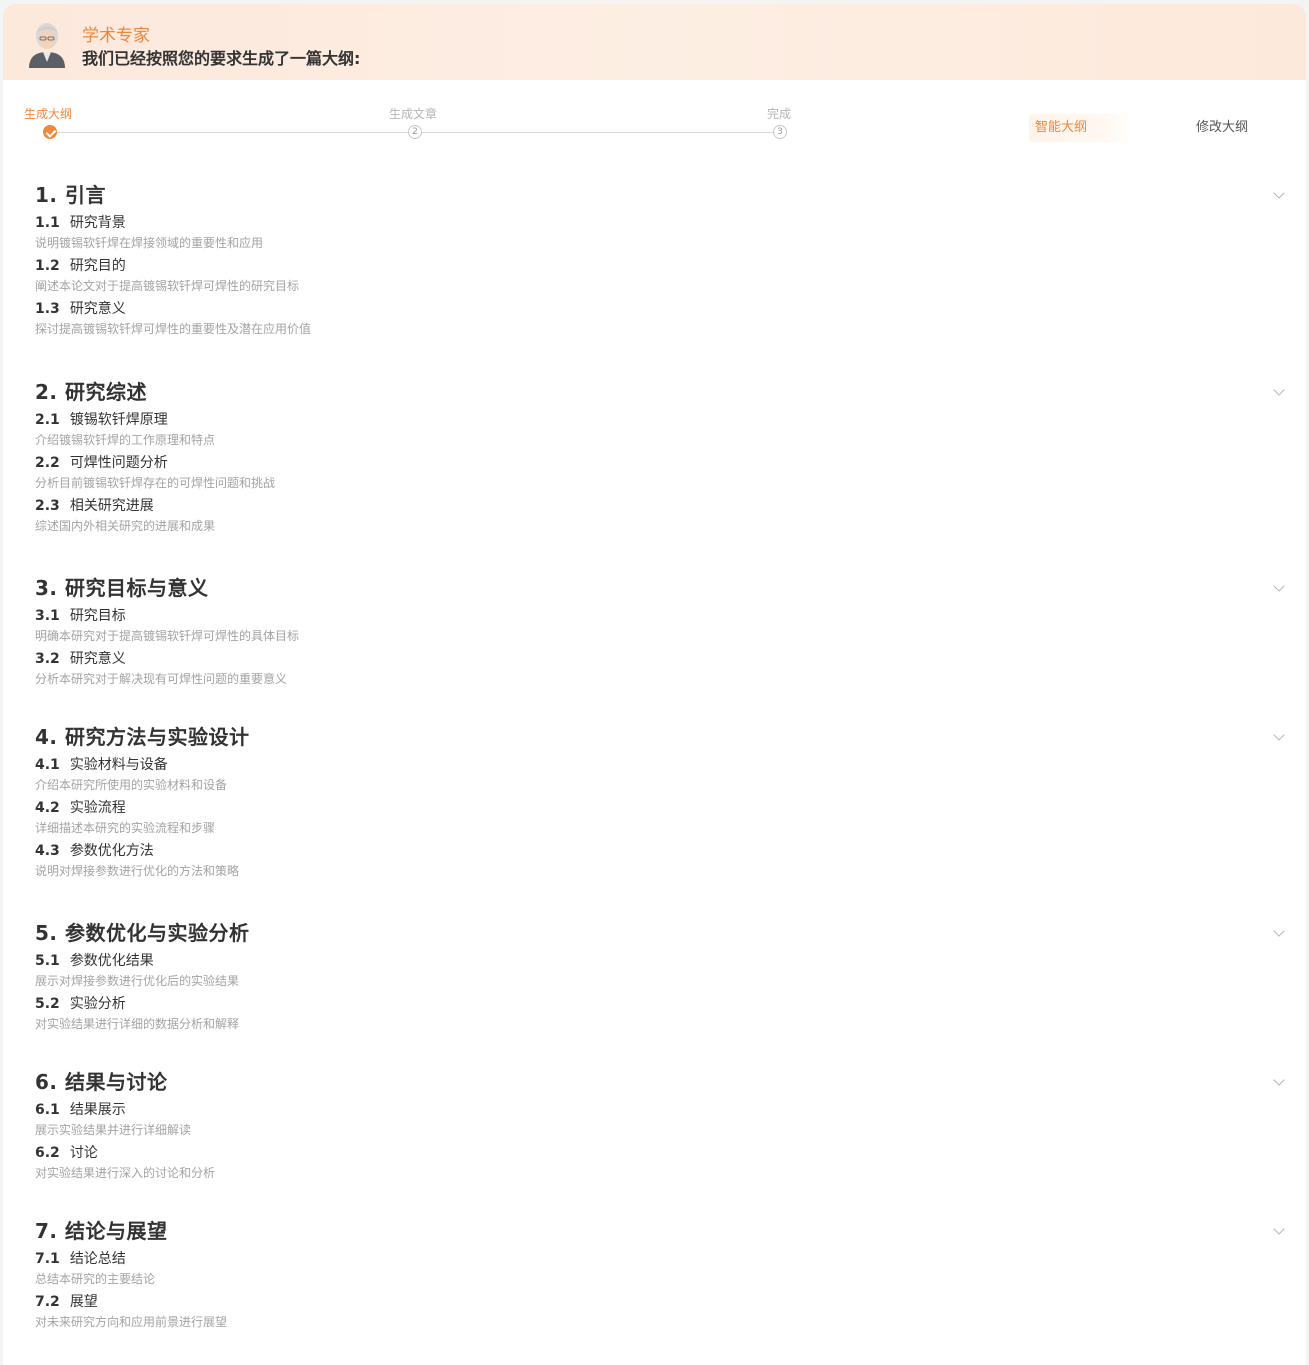 This screenshot has width=1309, height=1365. What do you see at coordinates (655, 266) in the screenshot?
I see `subsection-heading: 1.2 研究目的` at bounding box center [655, 266].